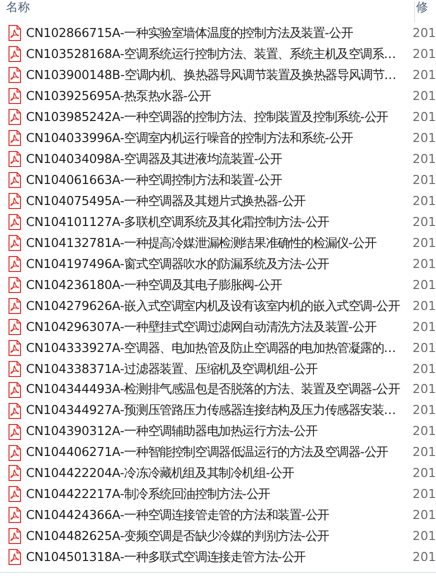  I want to click on file-name: CN104344493A-检测排气感温包是否脱落的方法、装置及空调器-公开, so click(219, 389).